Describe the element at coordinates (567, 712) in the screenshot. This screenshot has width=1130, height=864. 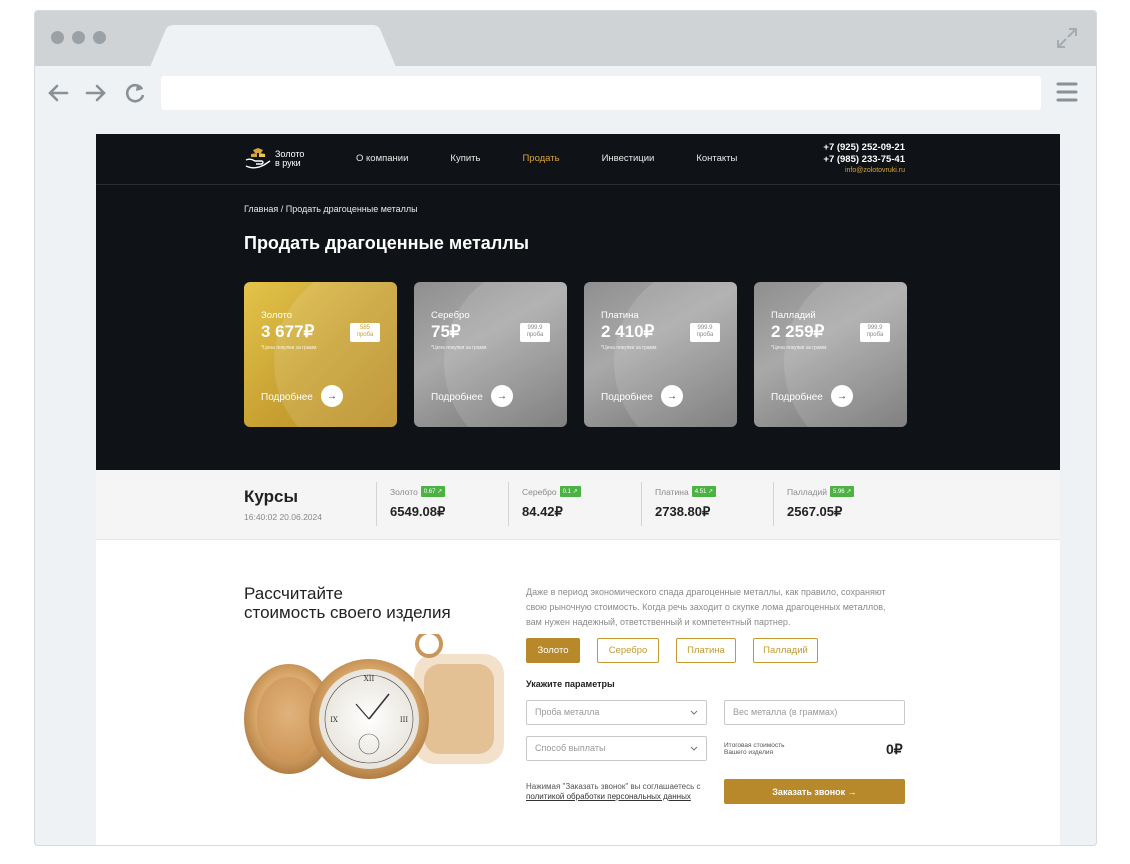
I see `probe-select-placeholder: Проба металла` at that location.